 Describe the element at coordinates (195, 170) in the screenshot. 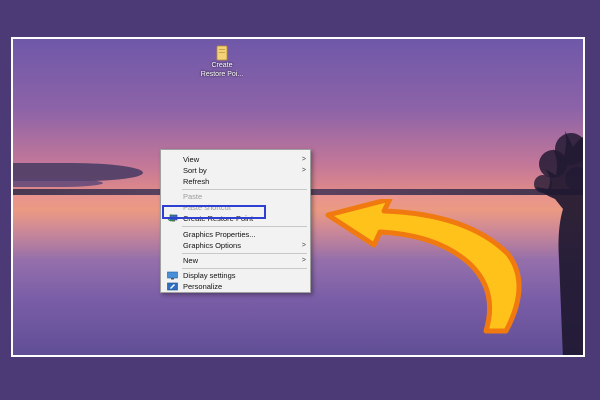

I see `menu-item-label: Sort by` at that location.